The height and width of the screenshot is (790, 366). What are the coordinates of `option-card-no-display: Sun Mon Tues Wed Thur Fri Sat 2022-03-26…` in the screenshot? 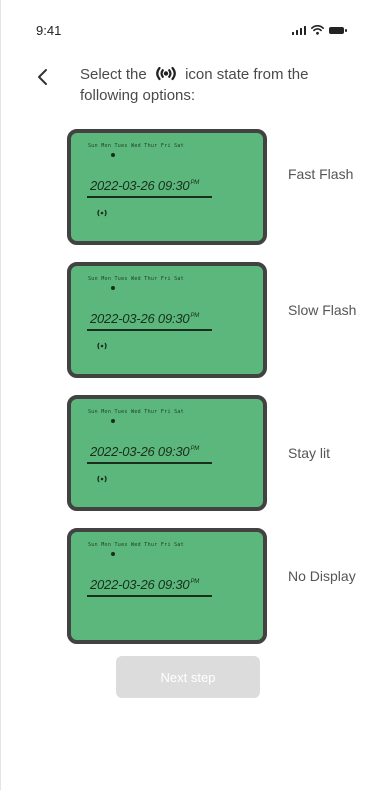 It's located at (167, 586).